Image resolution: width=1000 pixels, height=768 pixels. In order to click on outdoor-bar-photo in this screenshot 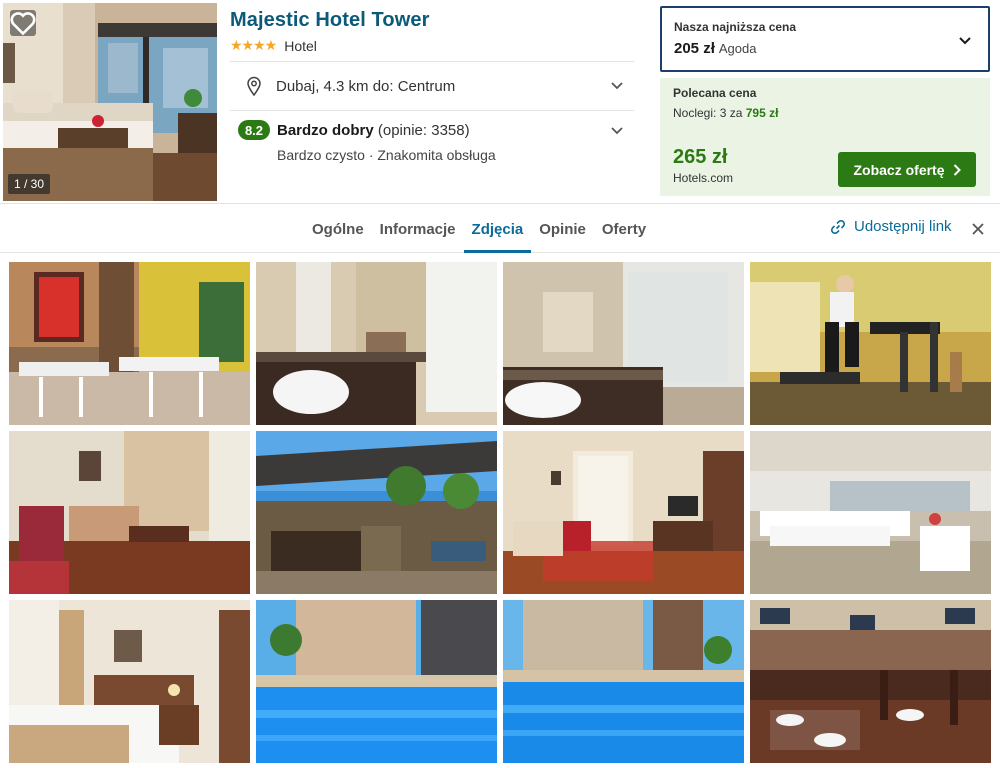, I will do `click(376, 512)`.